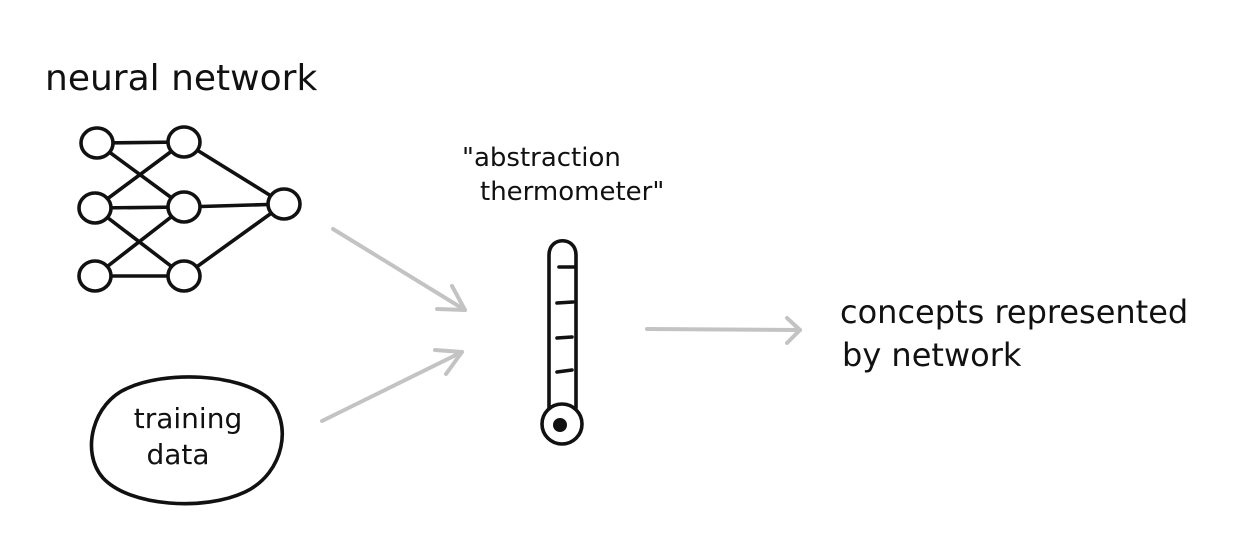  Describe the element at coordinates (188, 418) in the screenshot. I see `training-data-label-line1: training` at that location.